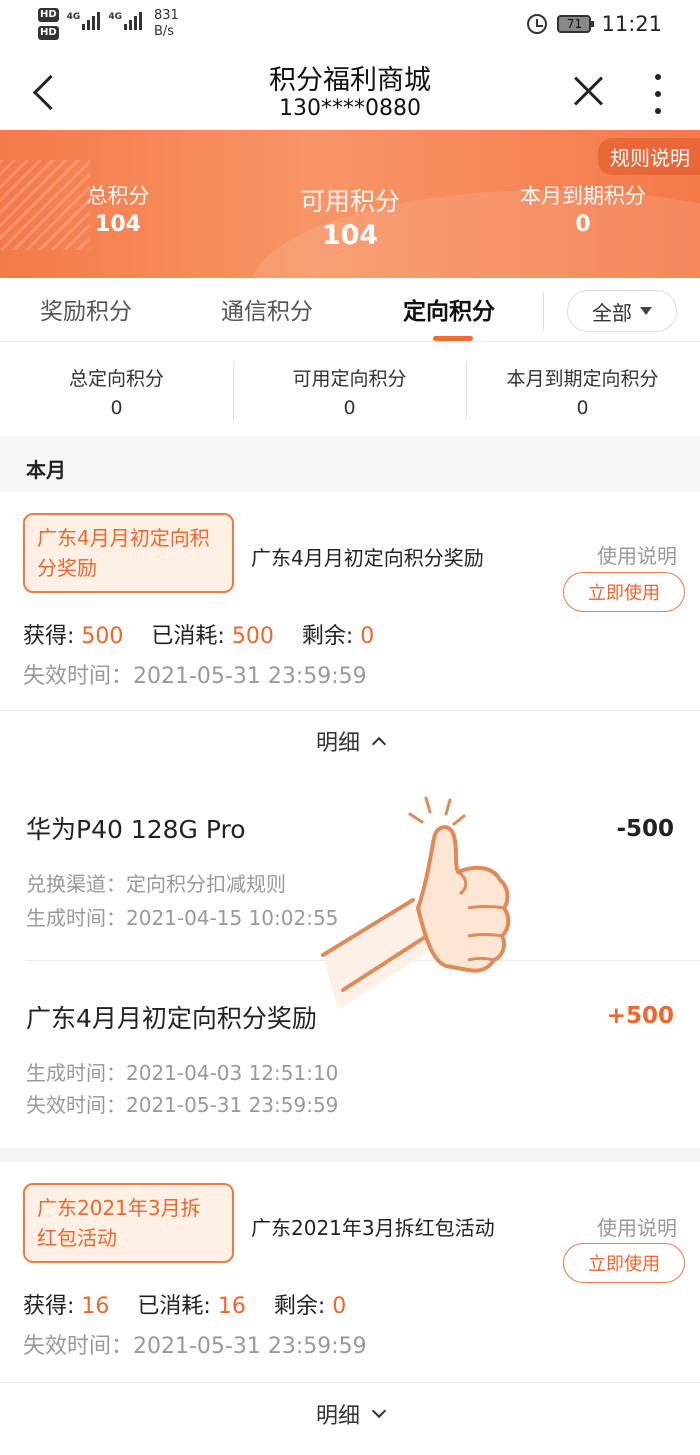 The image size is (700, 1455). I want to click on chevron-up-icon, so click(379, 743).